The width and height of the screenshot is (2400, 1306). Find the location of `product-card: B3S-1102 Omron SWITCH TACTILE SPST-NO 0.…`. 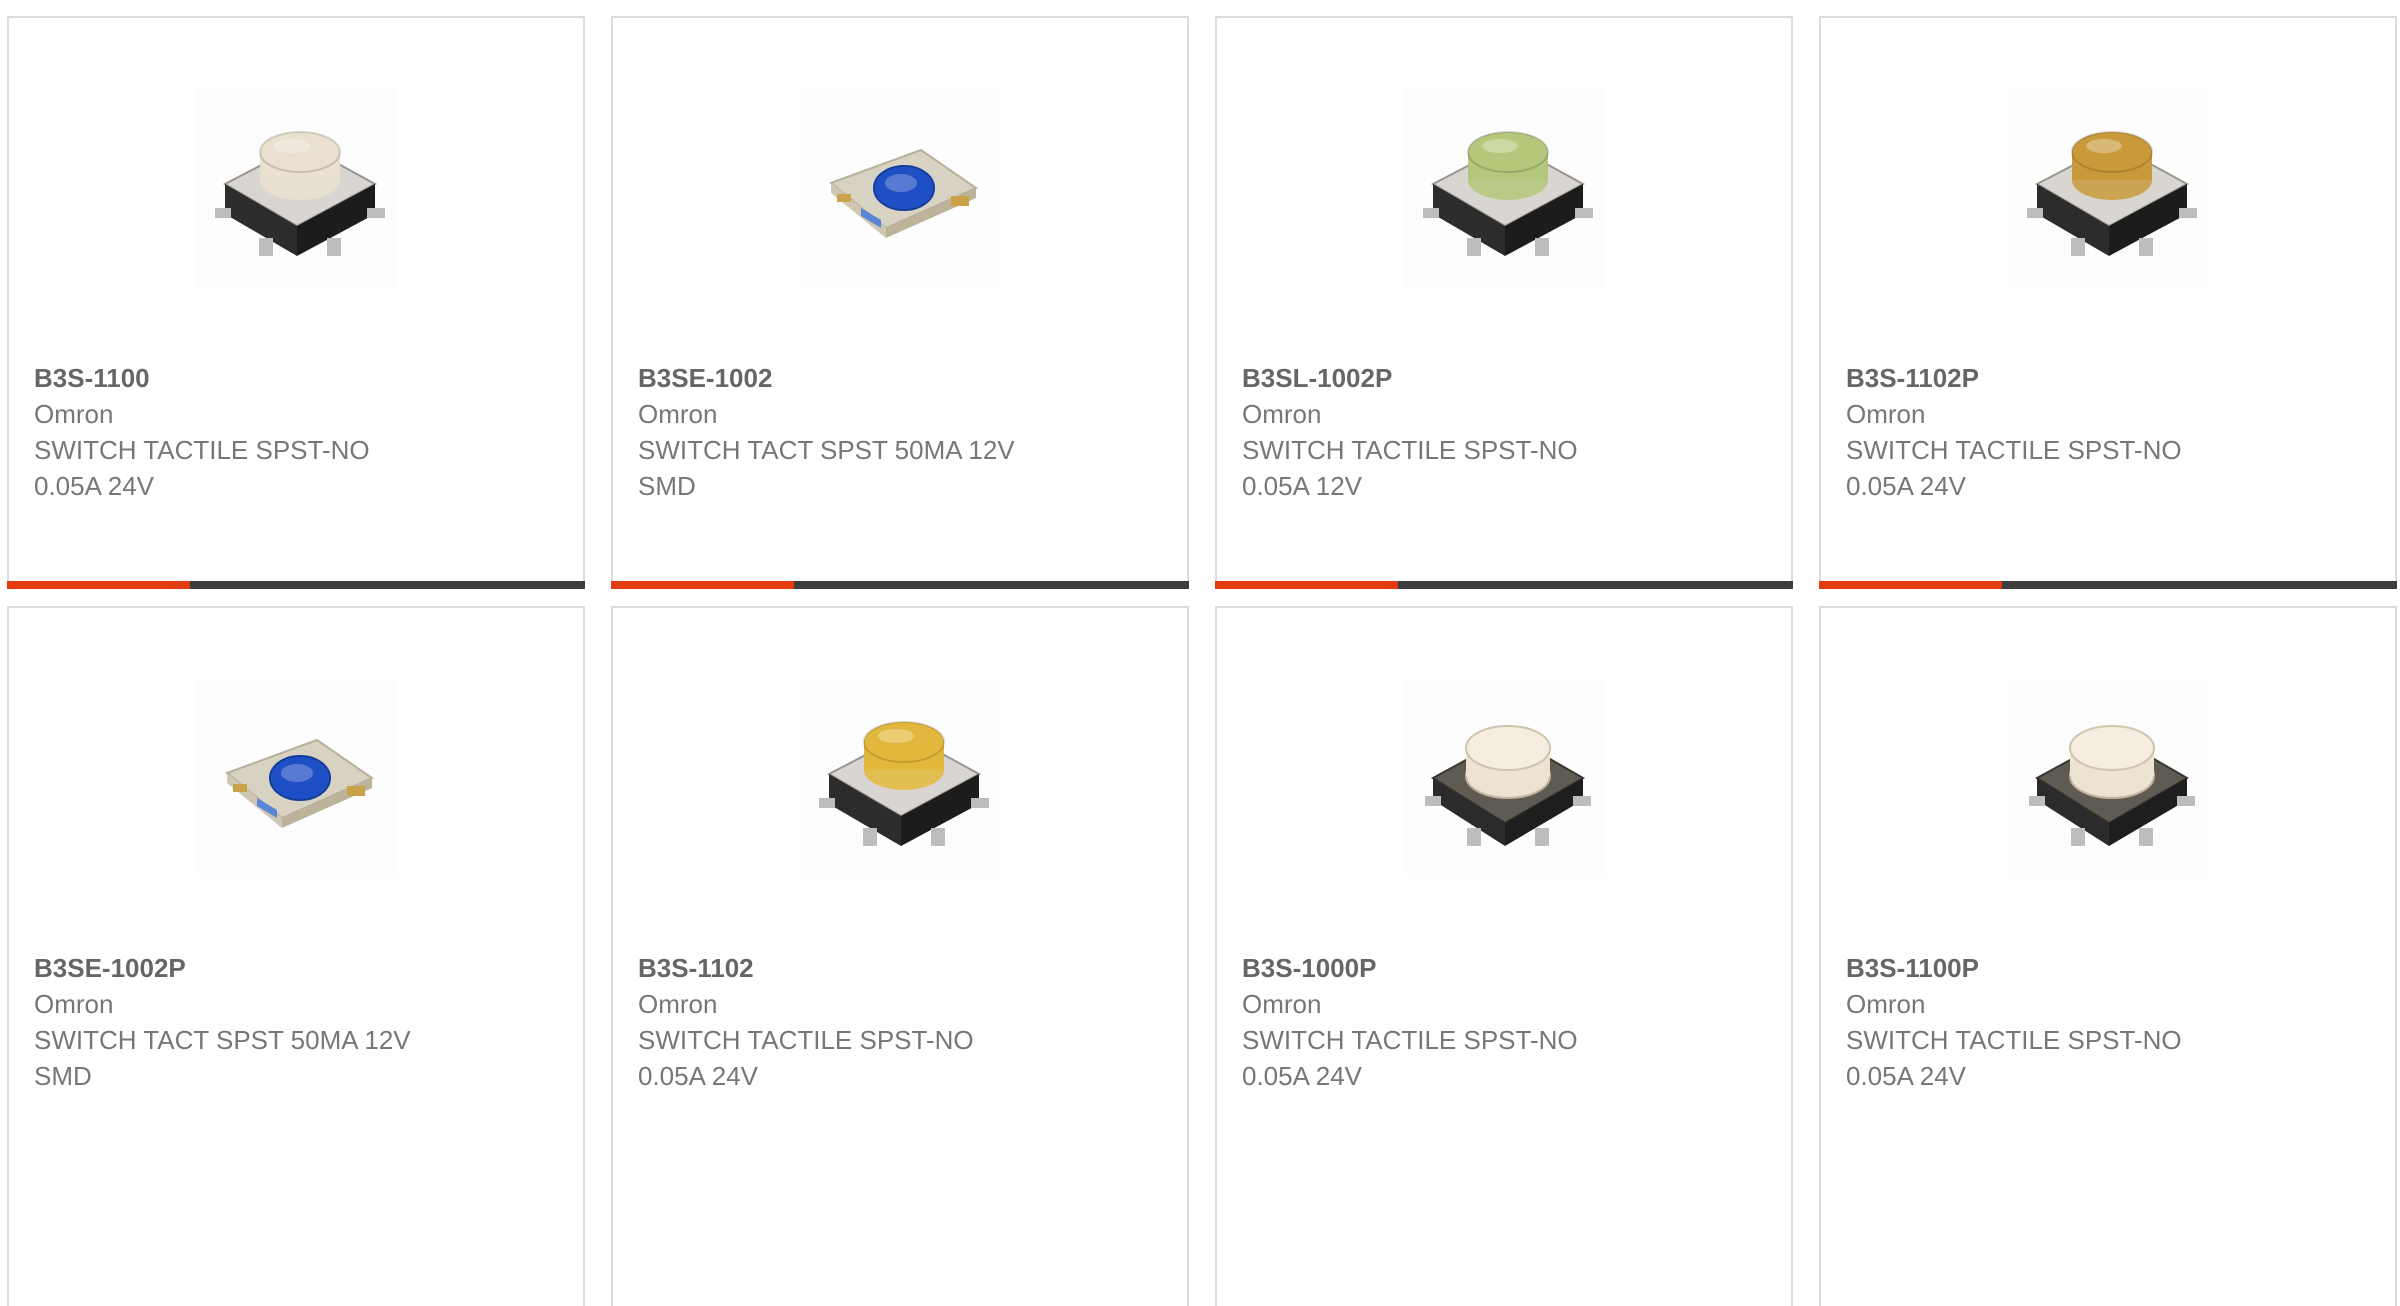

product-card: B3S-1102 Omron SWITCH TACTILE SPST-NO 0.… is located at coordinates (900, 956).